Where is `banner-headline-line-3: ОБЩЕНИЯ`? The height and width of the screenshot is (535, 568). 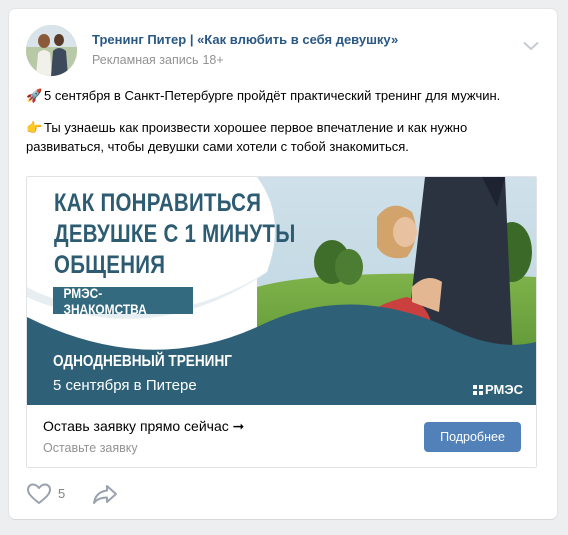 banner-headline-line-3: ОБЩЕНИЯ is located at coordinates (110, 265).